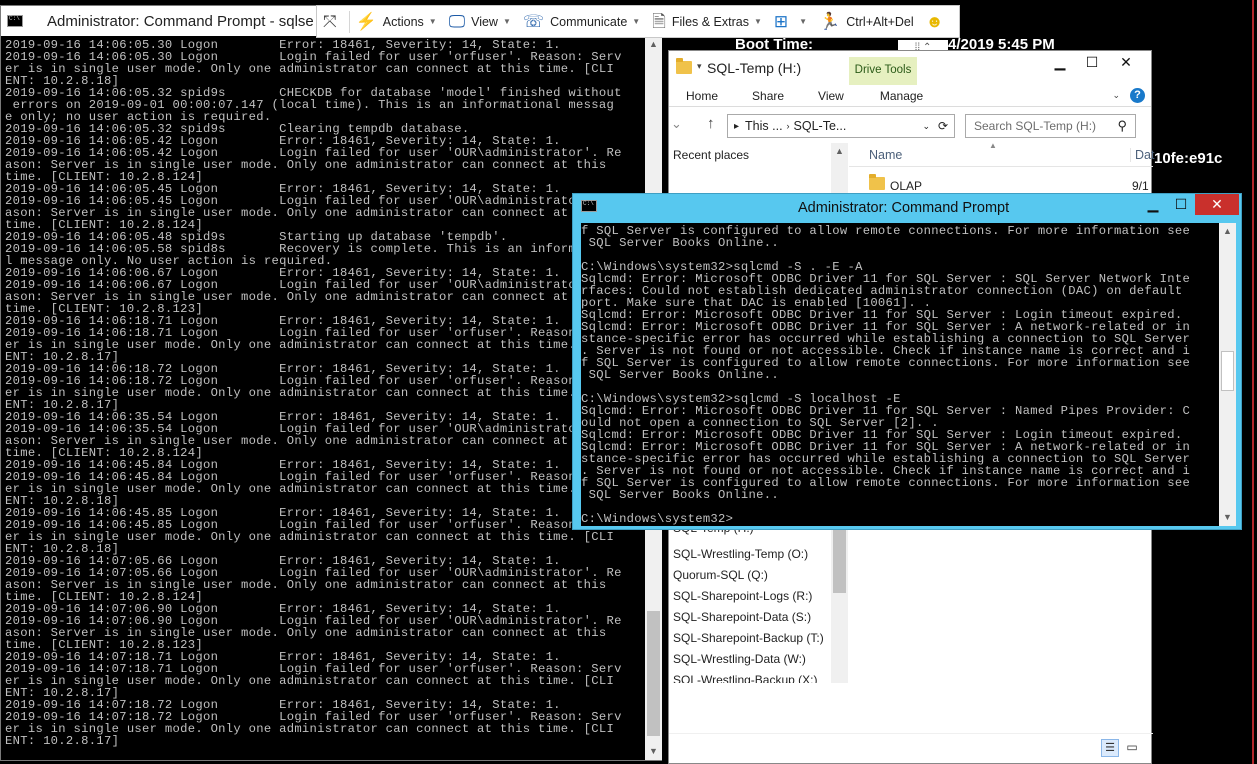 The height and width of the screenshot is (764, 1257). What do you see at coordinates (396, 21) in the screenshot?
I see `actions-menu: ⚡ Actions ▼` at bounding box center [396, 21].